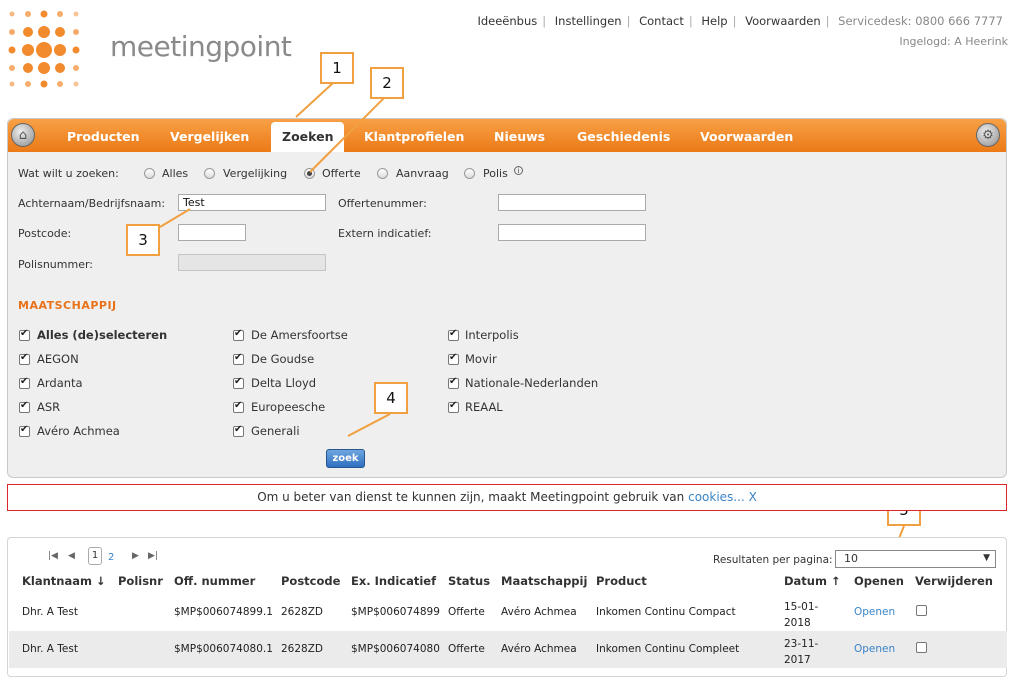 The width and height of the screenshot is (1022, 677). Describe the element at coordinates (50, 649) in the screenshot. I see `cell-klantnaam: Dhr. A Test` at that location.